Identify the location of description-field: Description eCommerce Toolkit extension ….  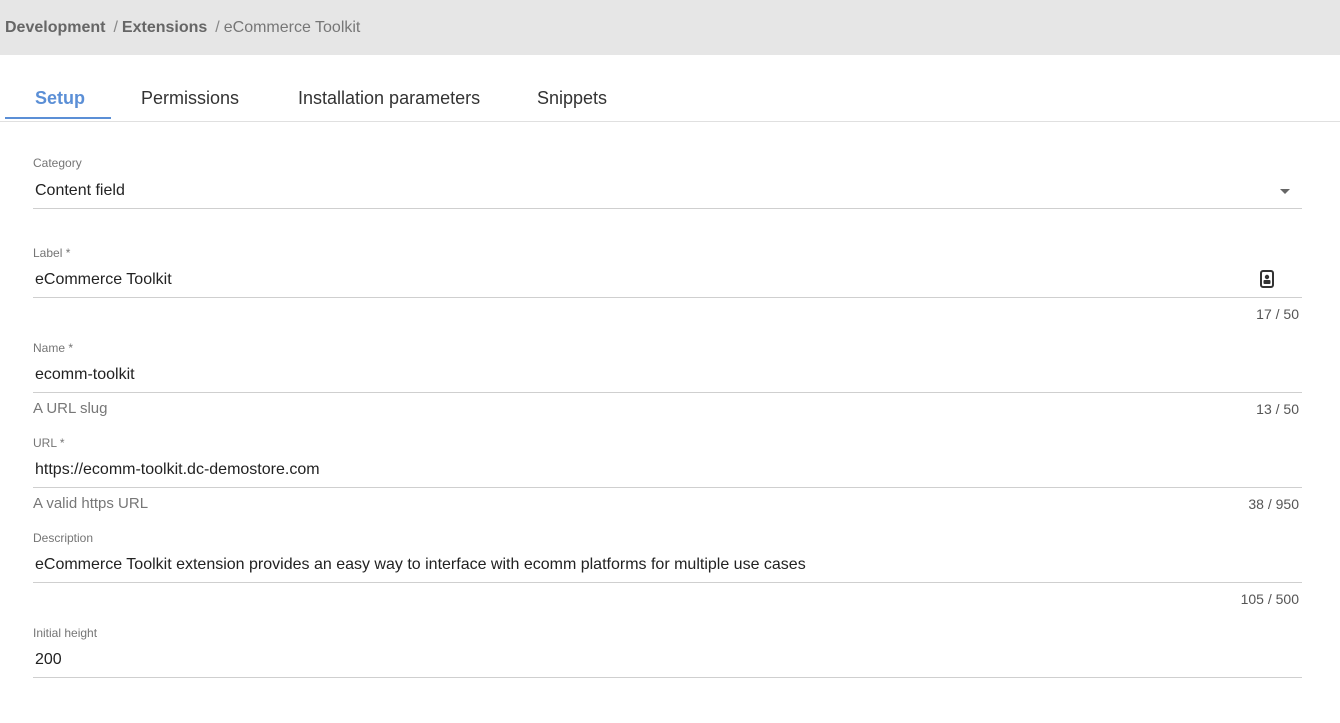
(667, 570).